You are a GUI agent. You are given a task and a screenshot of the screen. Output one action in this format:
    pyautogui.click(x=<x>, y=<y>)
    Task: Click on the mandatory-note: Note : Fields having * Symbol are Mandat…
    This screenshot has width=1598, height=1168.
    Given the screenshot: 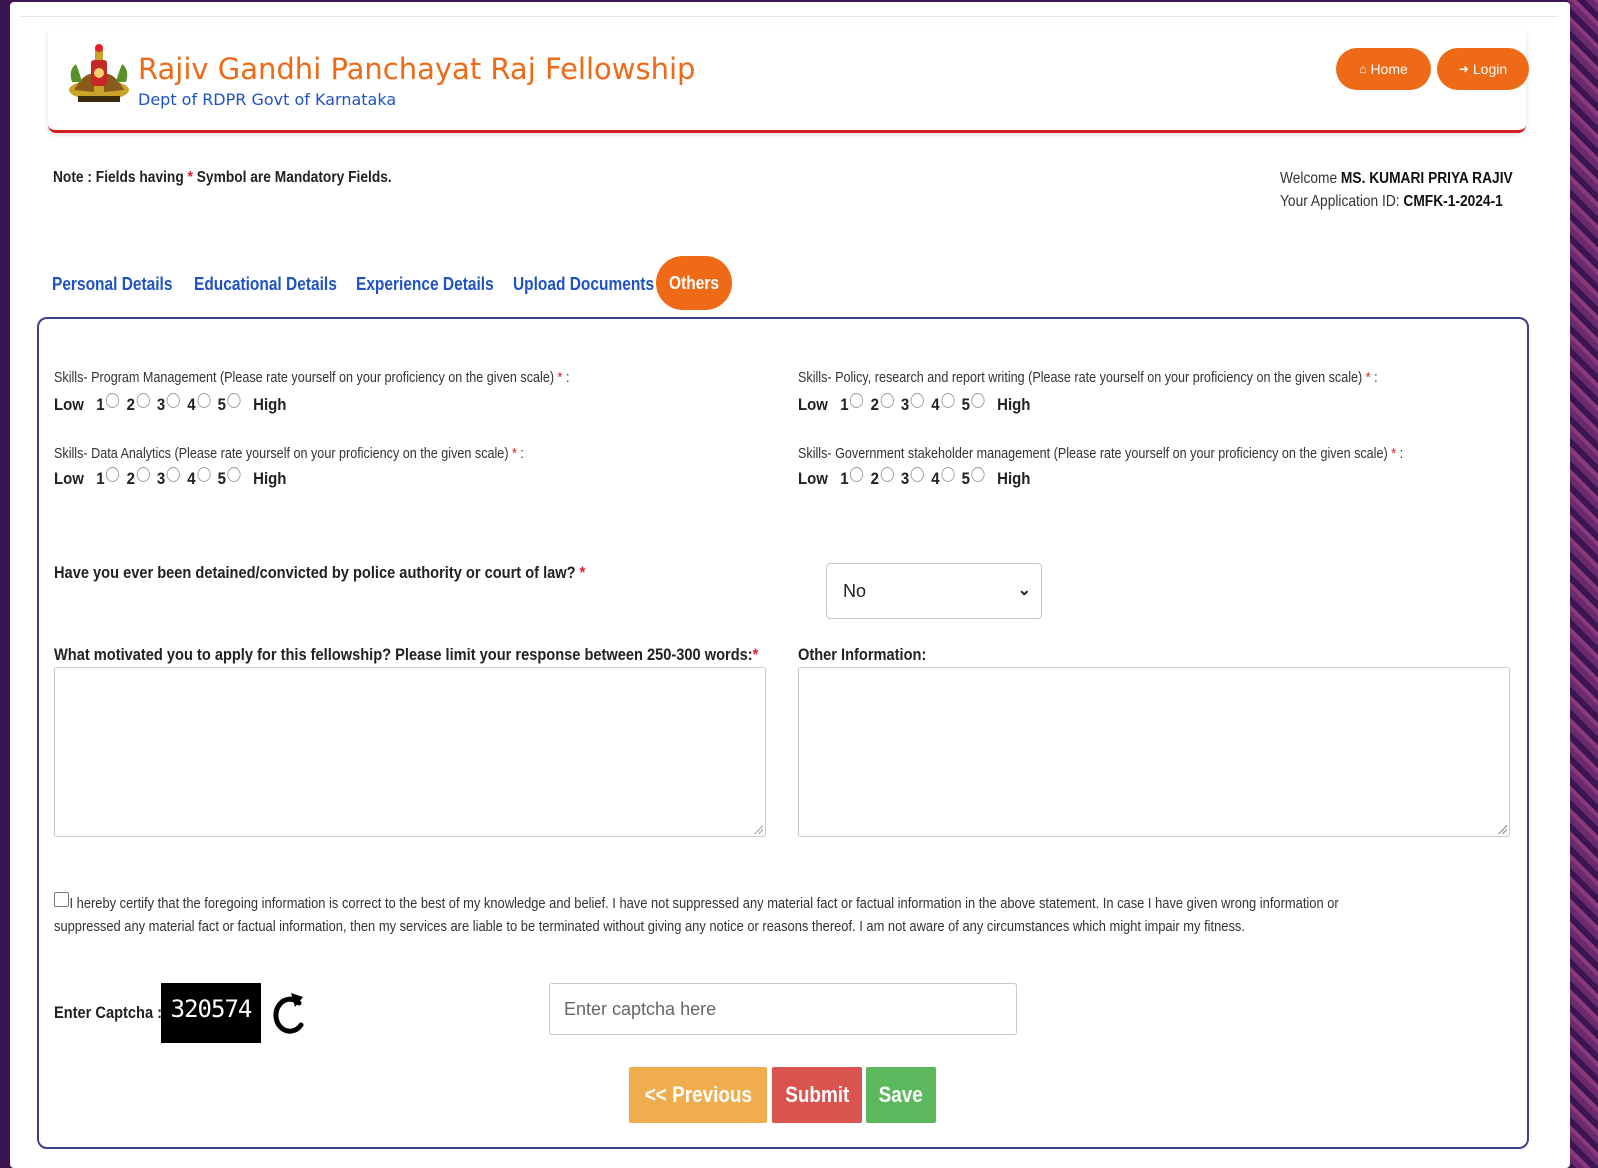 What is the action you would take?
    pyautogui.click(x=222, y=177)
    